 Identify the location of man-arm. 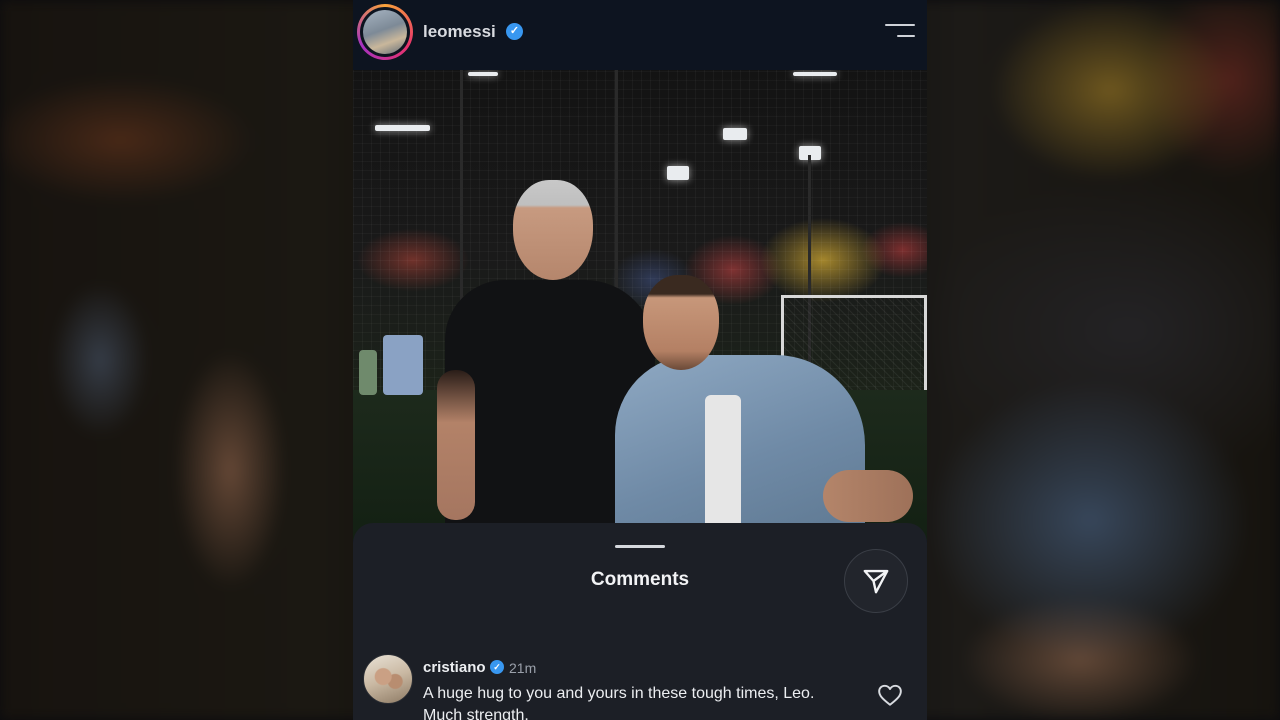
(456, 445).